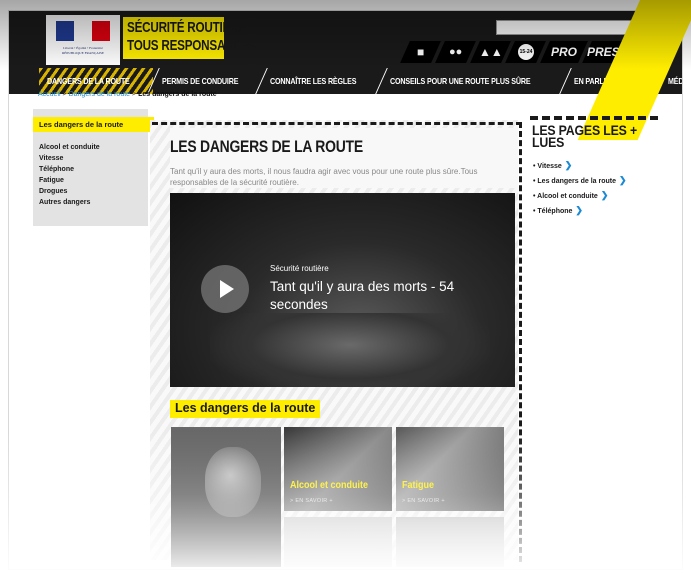 Image resolution: width=691 pixels, height=574 pixels. I want to click on play-icon, so click(227, 289).